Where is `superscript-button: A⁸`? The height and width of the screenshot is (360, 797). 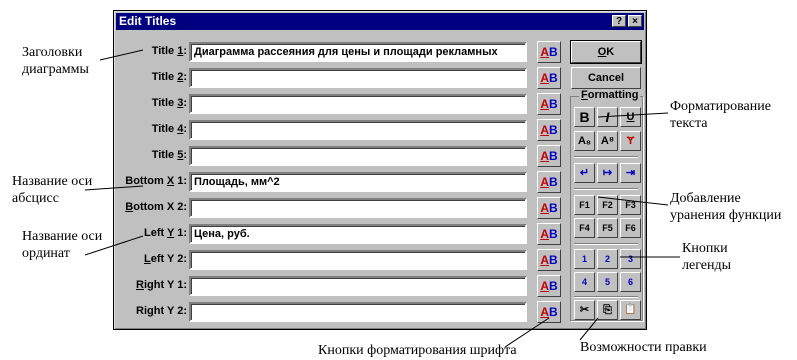
superscript-button: A⁸ is located at coordinates (607, 141).